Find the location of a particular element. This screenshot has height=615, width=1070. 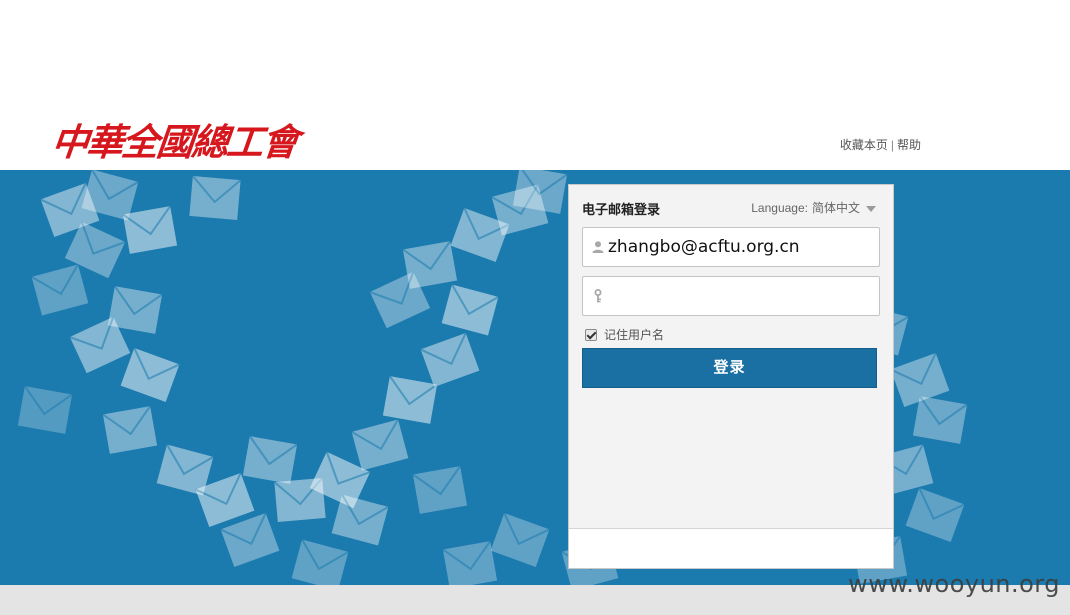

user-icon is located at coordinates (598, 247).